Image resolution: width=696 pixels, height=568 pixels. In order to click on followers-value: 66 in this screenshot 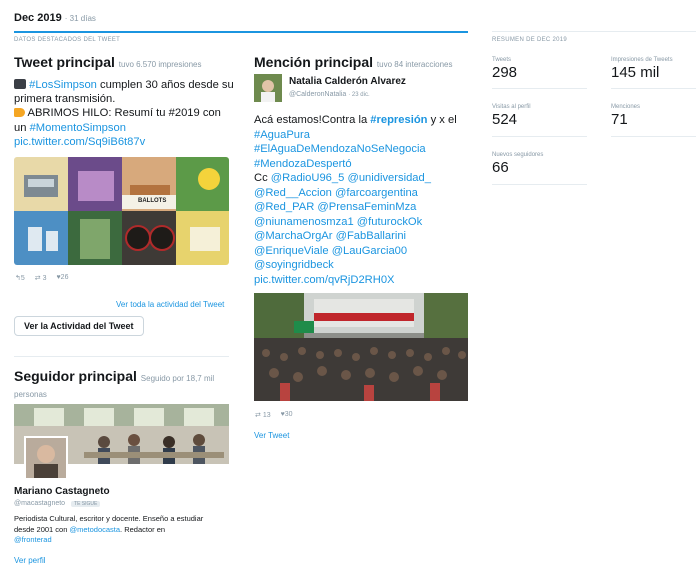, I will do `click(500, 167)`.